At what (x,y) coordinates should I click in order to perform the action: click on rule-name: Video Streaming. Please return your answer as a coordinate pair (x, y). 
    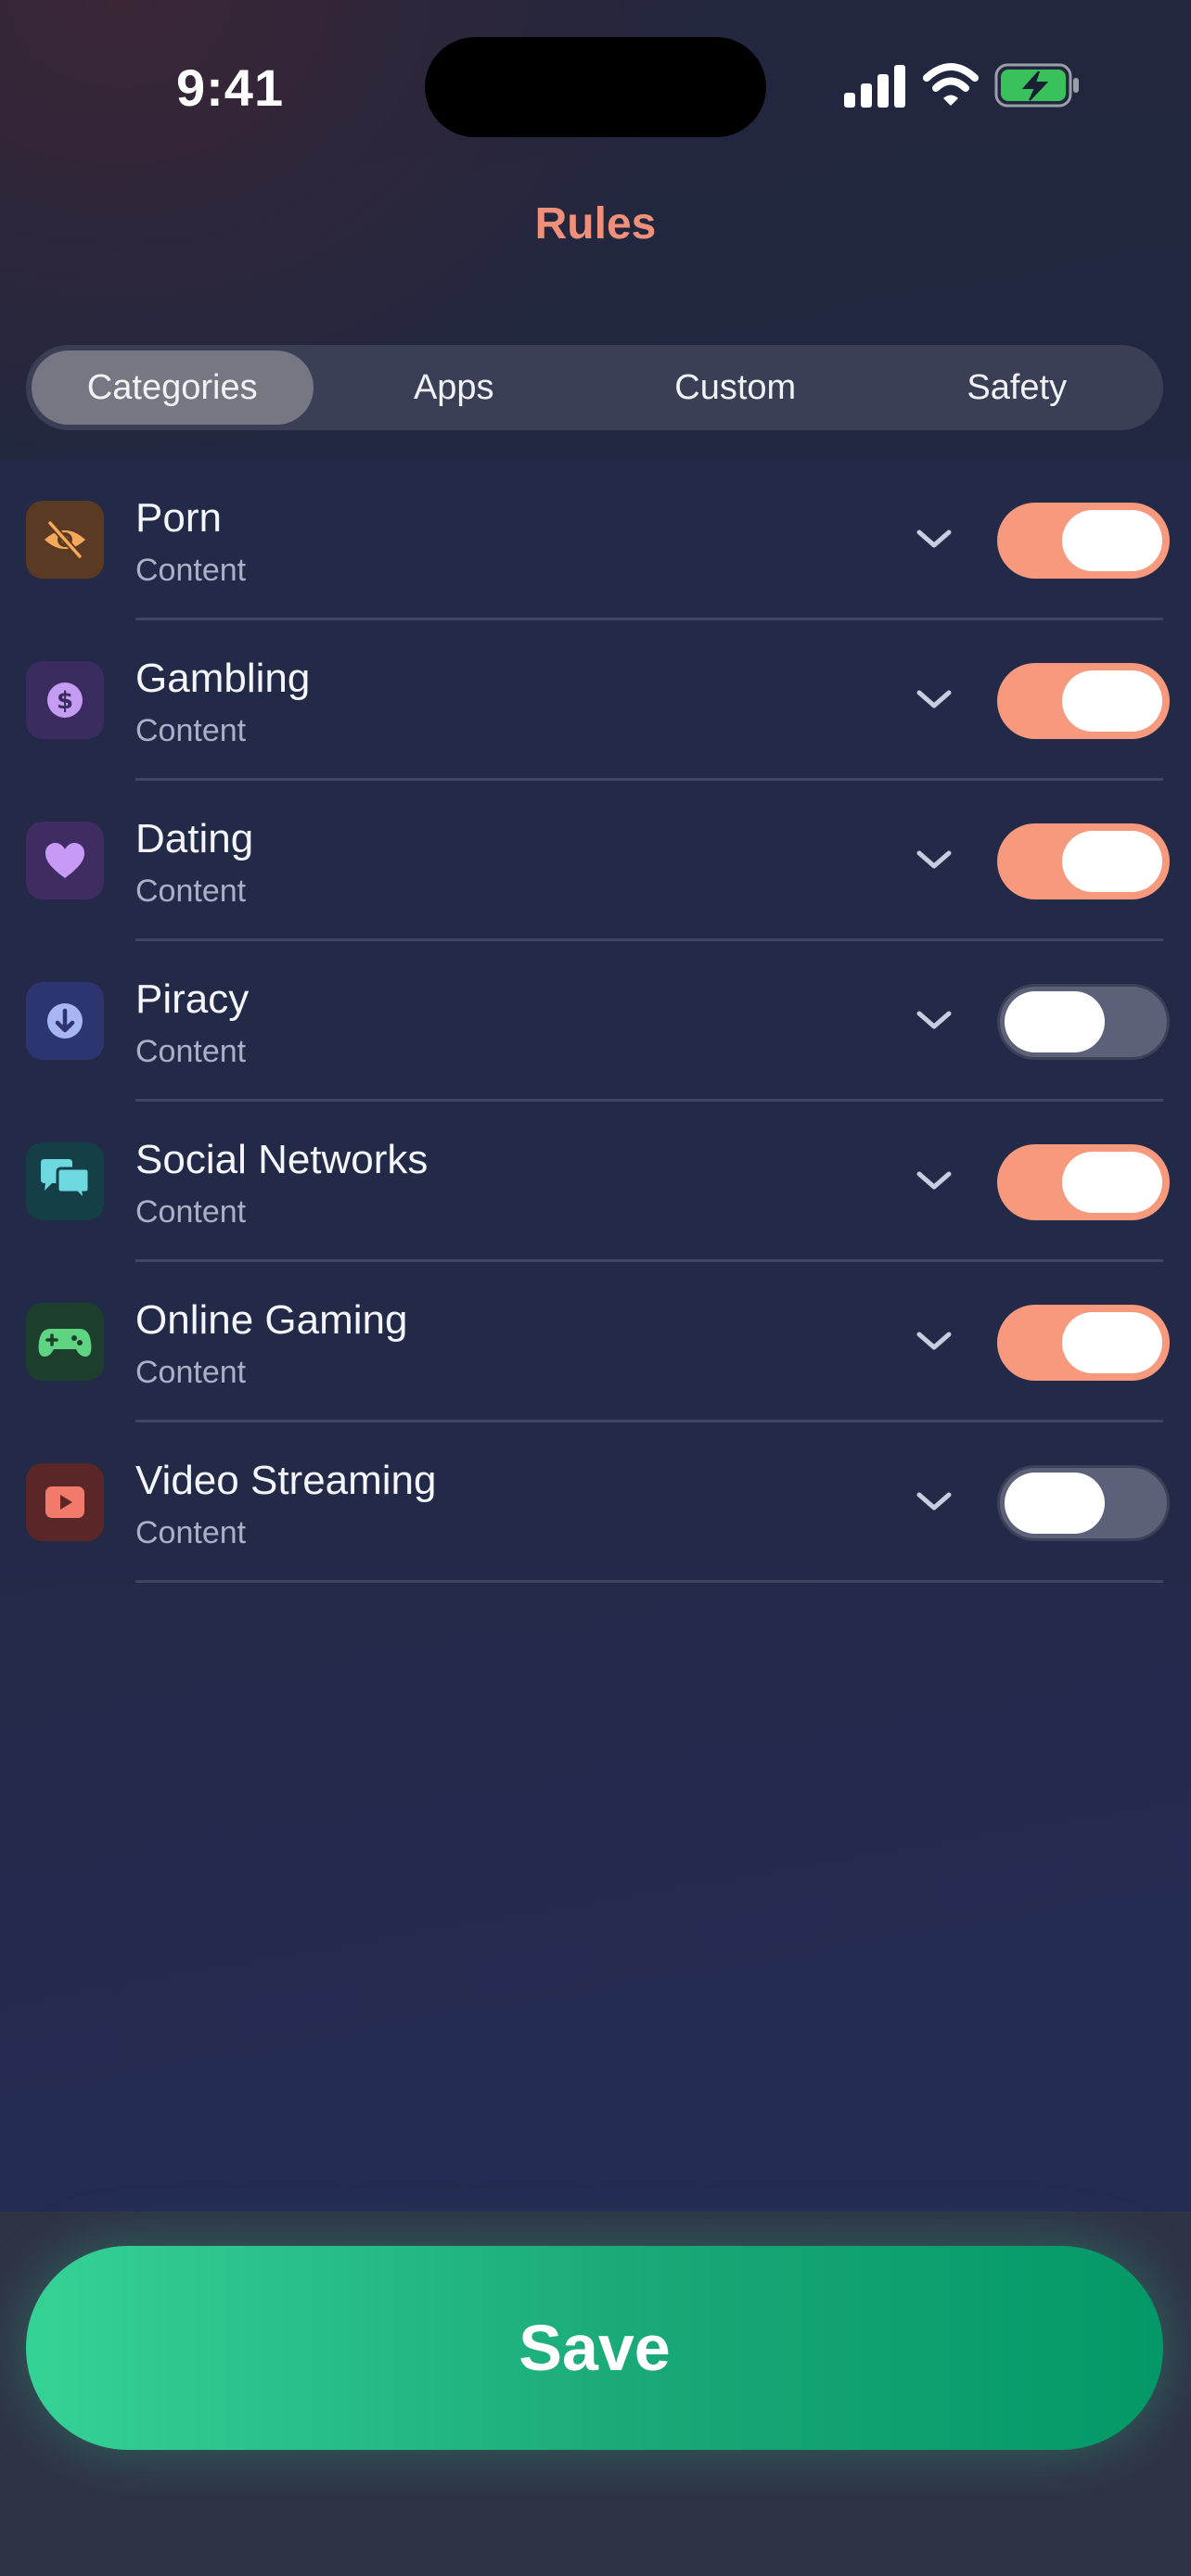
    Looking at the image, I should click on (286, 1480).